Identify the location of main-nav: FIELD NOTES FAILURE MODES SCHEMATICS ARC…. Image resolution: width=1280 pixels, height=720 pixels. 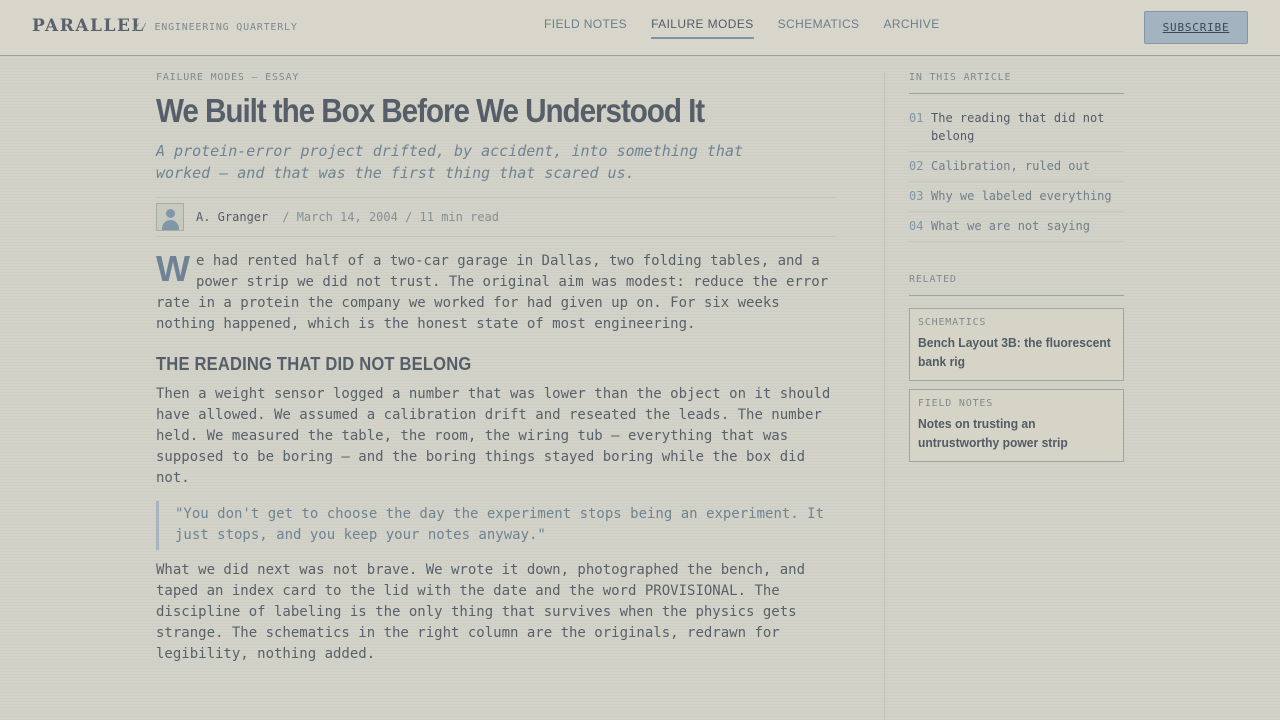
(742, 28).